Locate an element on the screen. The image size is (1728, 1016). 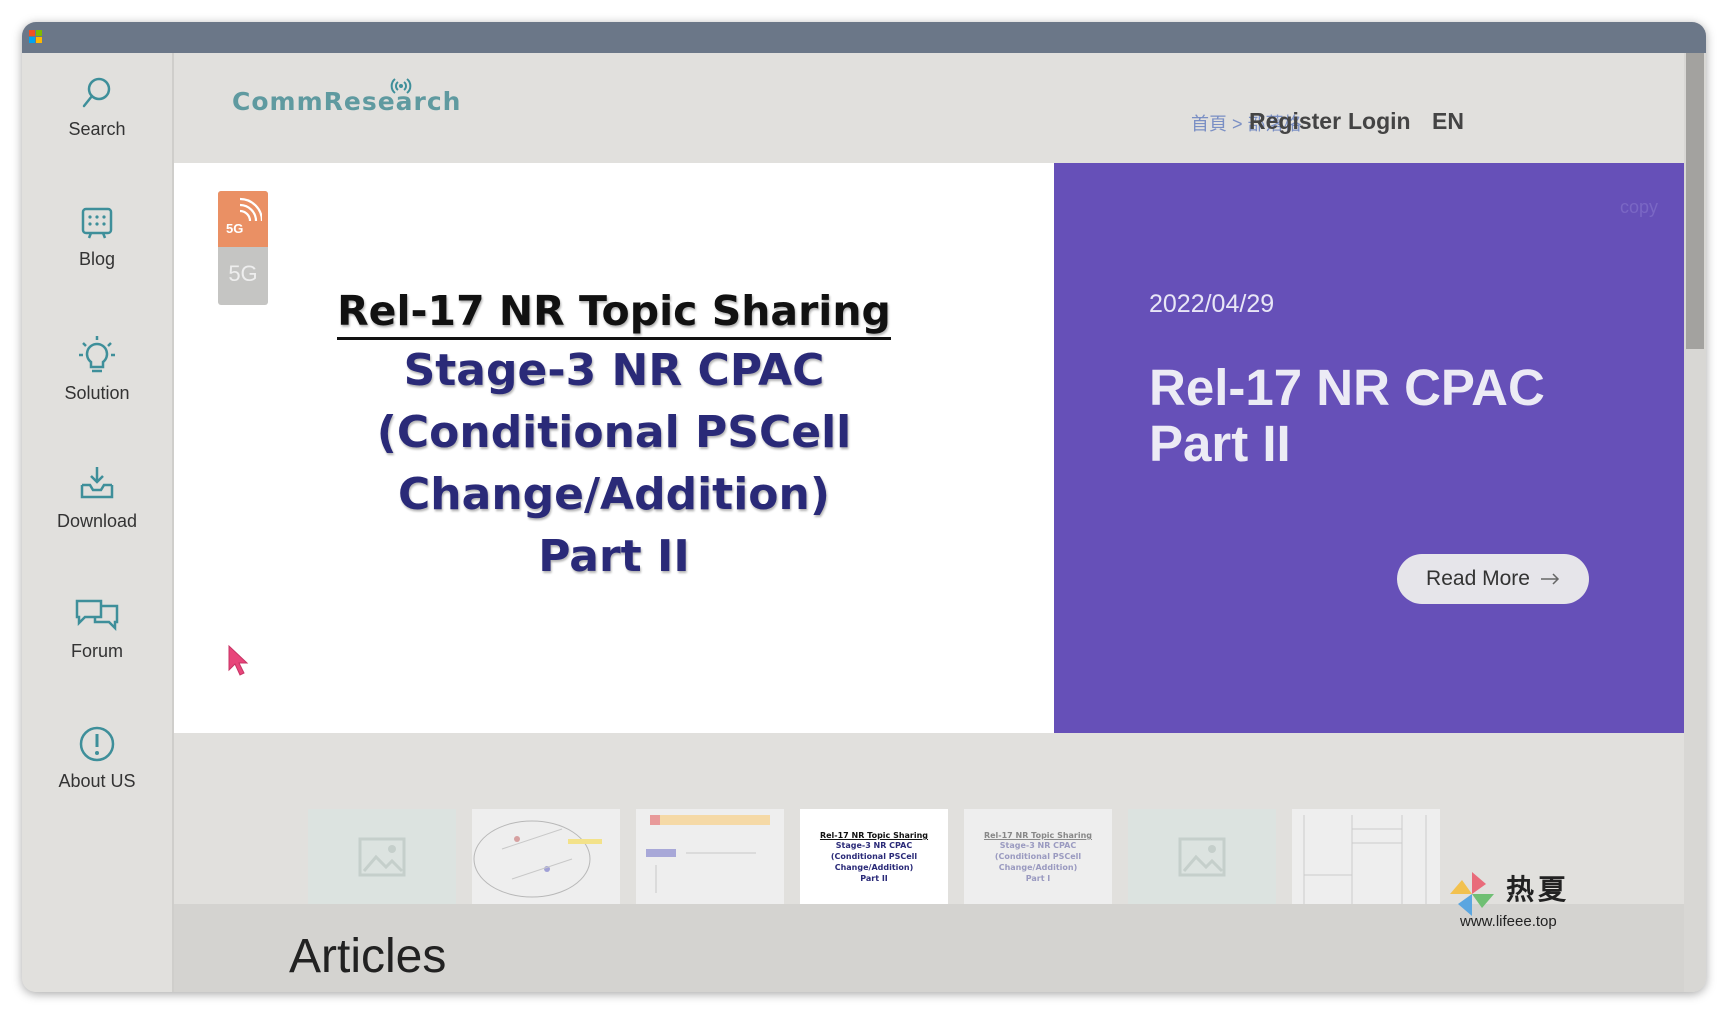
windows-logo-icon is located at coordinates (36, 37).